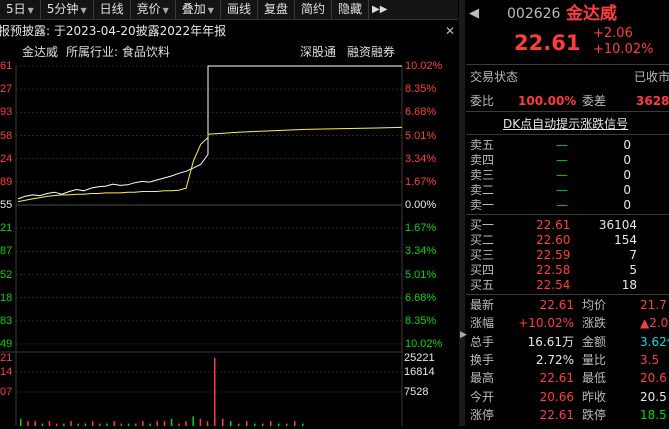 The width and height of the screenshot is (669, 429). Describe the element at coordinates (567, 225) in the screenshot. I see `bid-row: 买一 22.61 36104` at that location.